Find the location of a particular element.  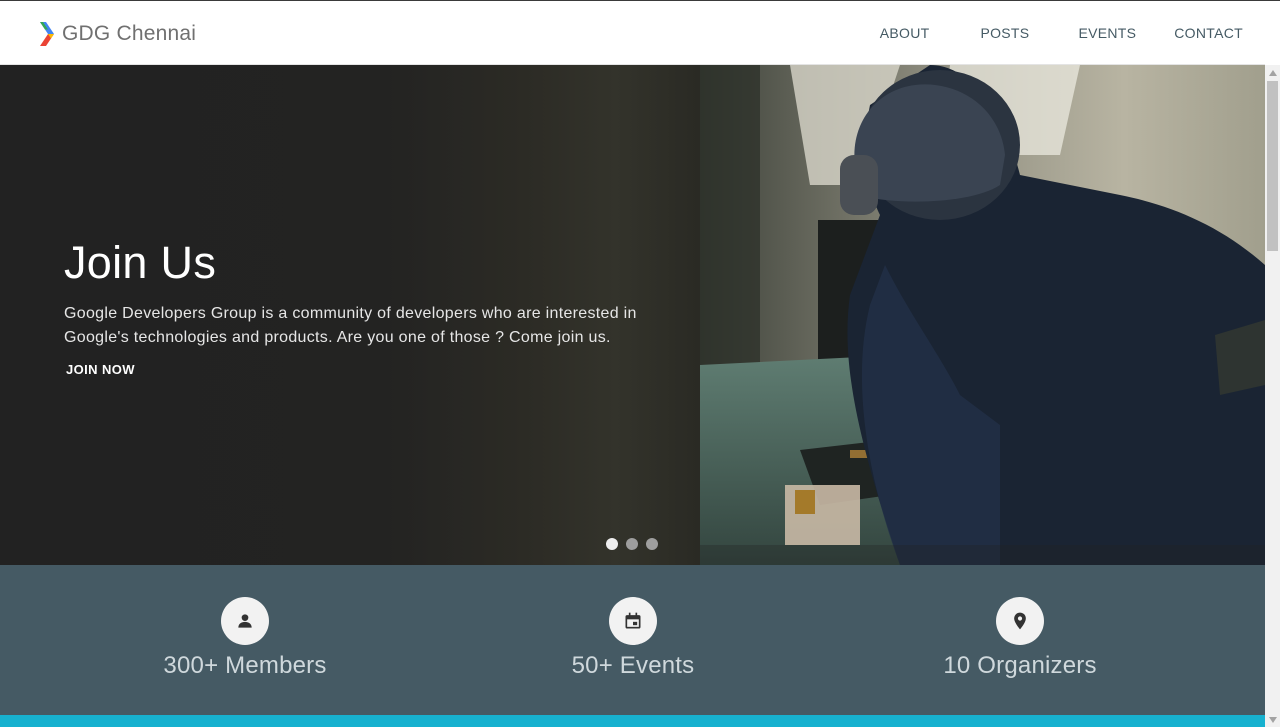

main-nav: ABOUT POSTS EVENTS CONTACT is located at coordinates (1072, 33).